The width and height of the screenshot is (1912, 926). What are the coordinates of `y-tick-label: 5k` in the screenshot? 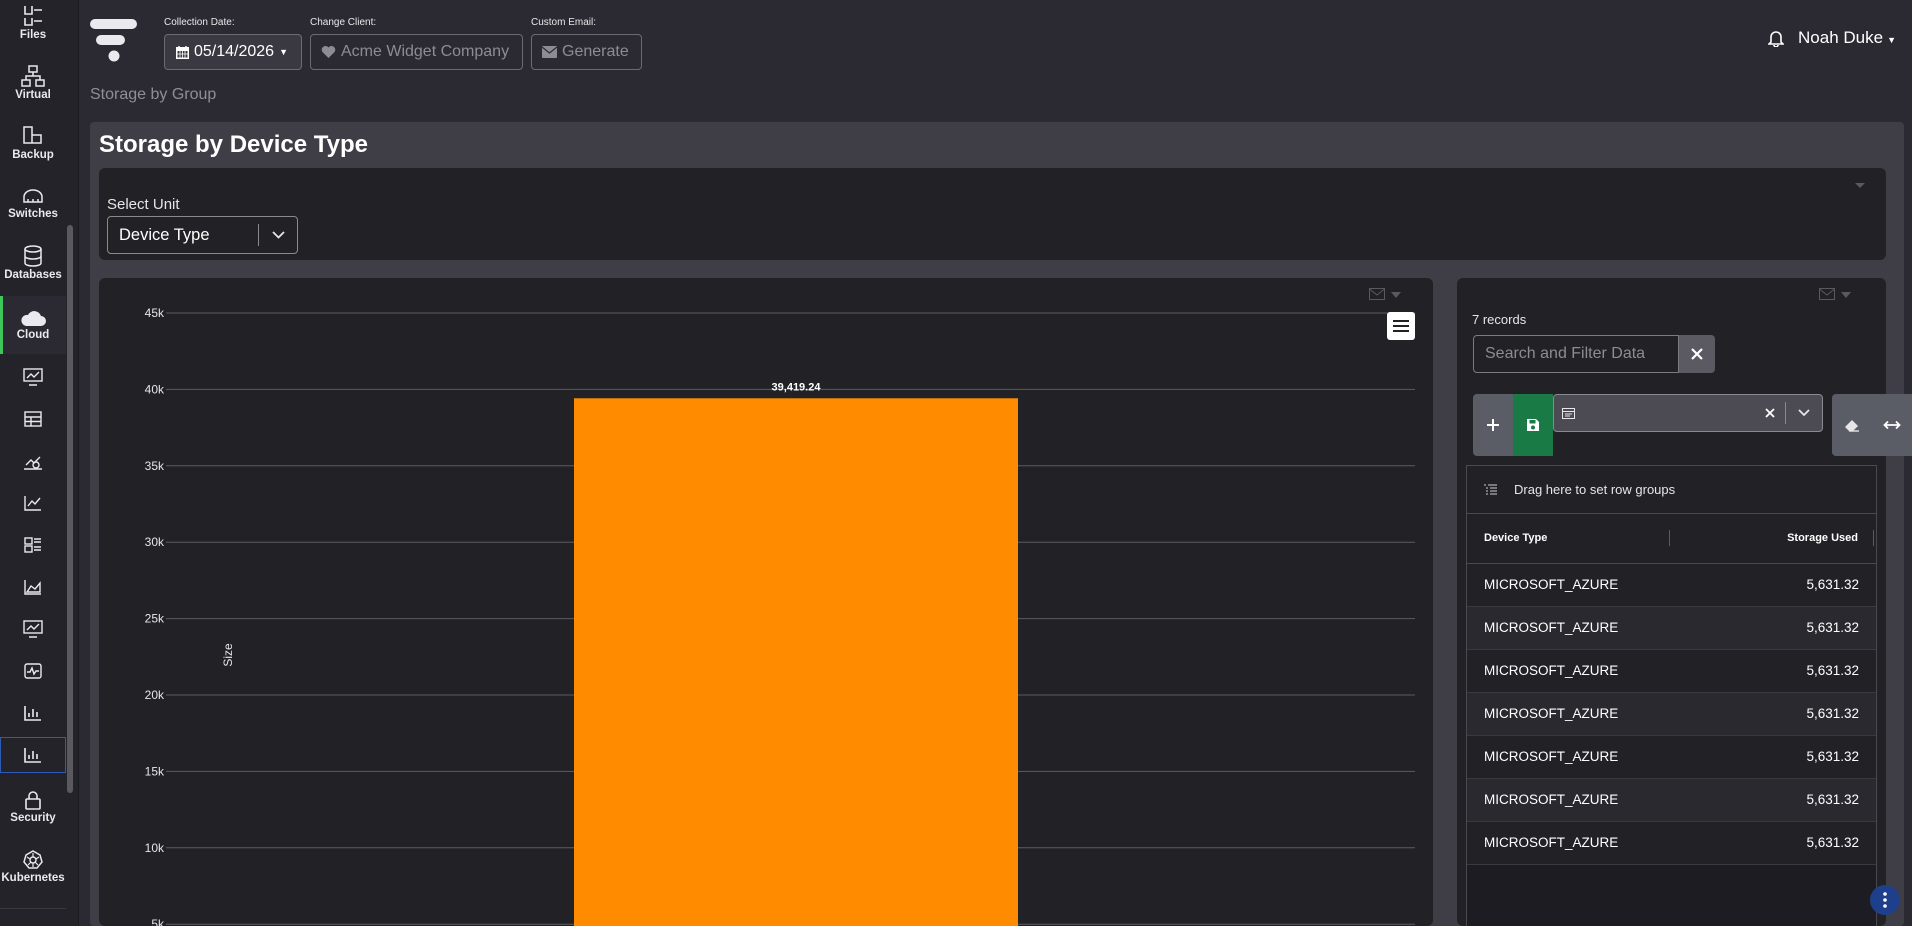 It's located at (158, 921).